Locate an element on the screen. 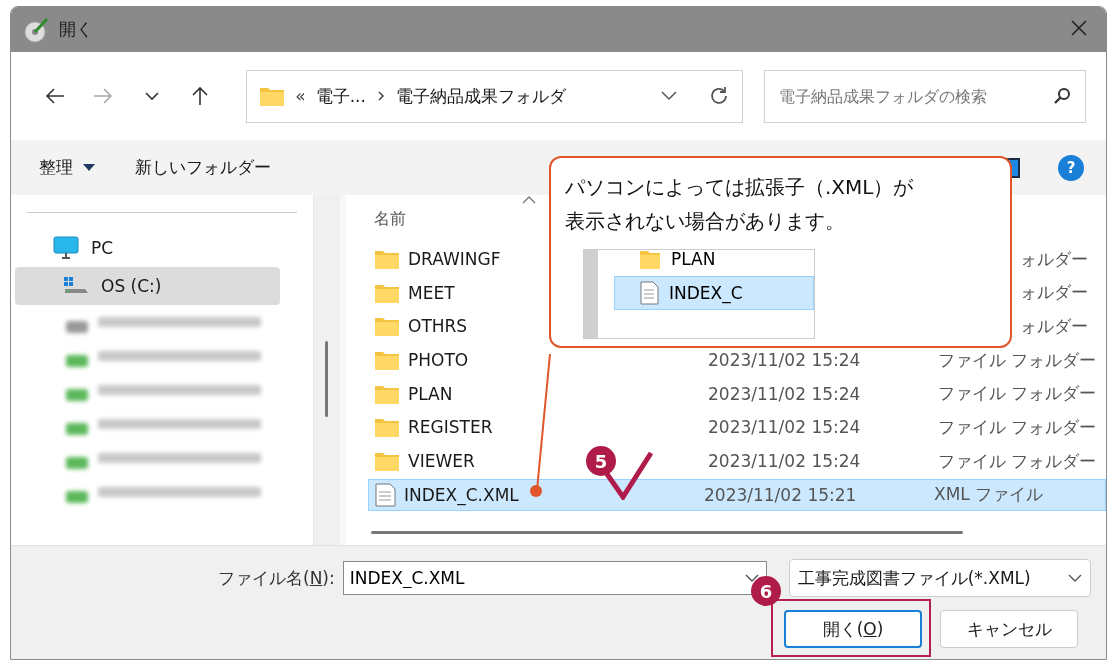  selected-file-row: INDEX_C.XML 2023/11/02 15:21 XML ファイル is located at coordinates (737, 494).